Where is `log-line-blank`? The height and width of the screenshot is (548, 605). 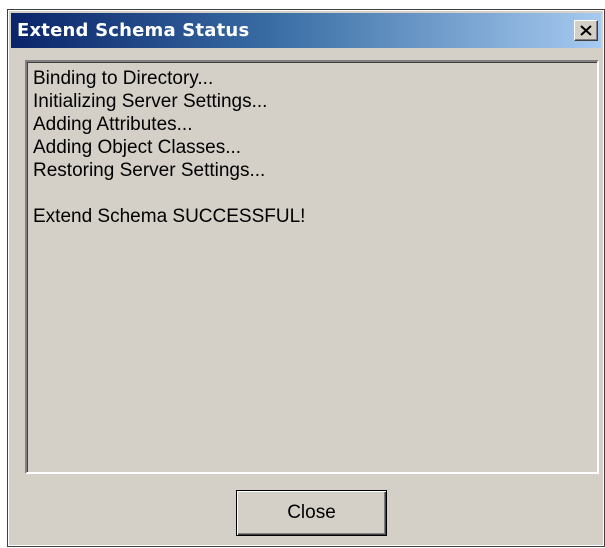
log-line-blank is located at coordinates (312, 193).